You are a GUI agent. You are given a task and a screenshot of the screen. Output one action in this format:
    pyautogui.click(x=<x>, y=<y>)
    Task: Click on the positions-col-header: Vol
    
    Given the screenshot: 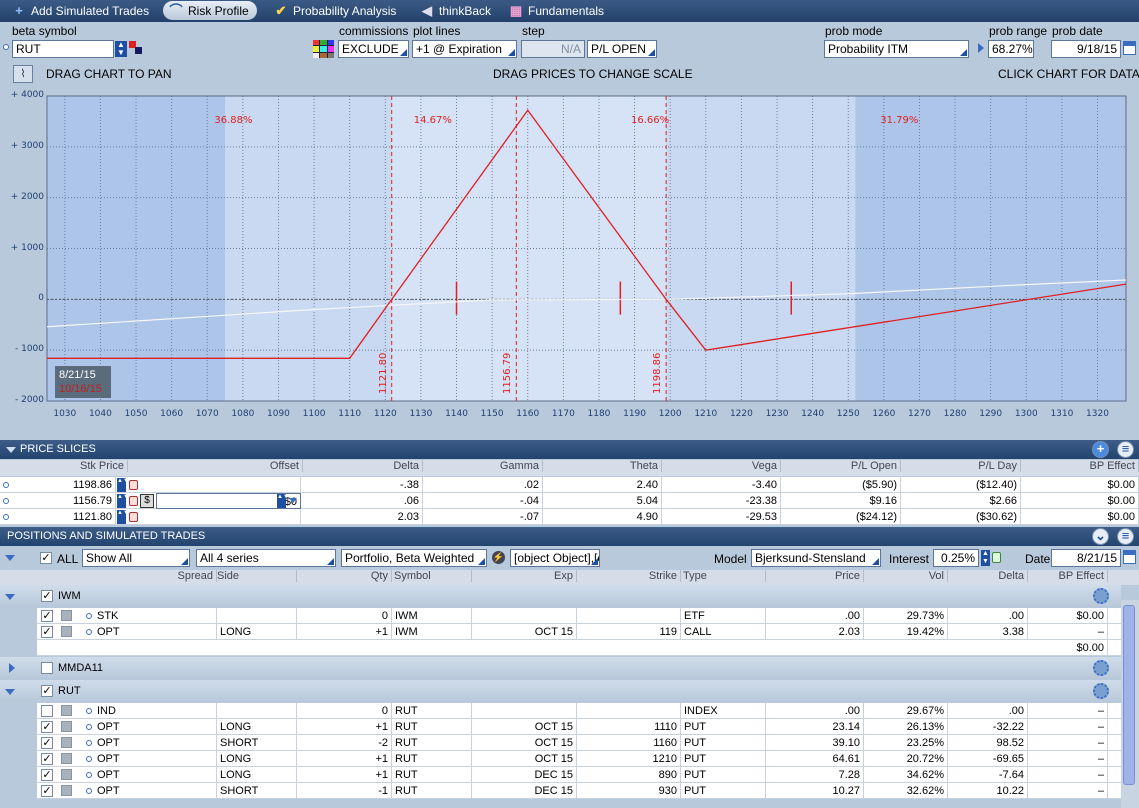 What is the action you would take?
    pyautogui.click(x=906, y=576)
    